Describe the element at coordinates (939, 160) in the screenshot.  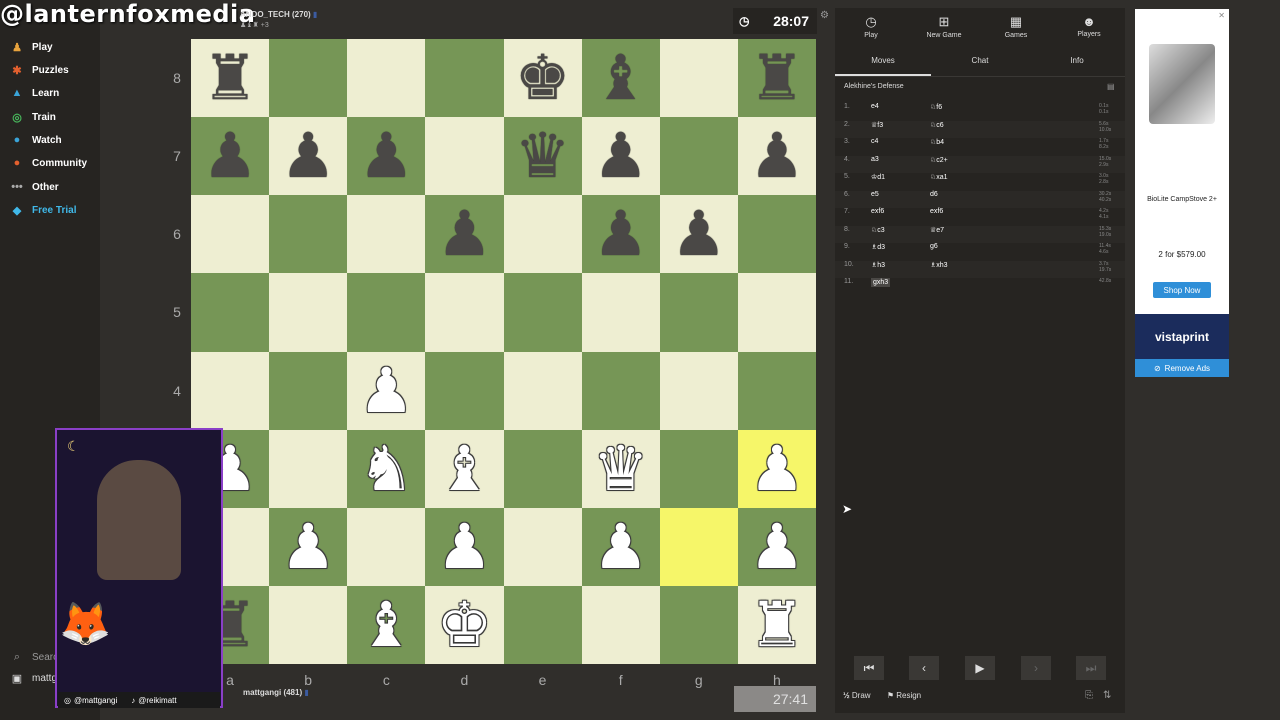
I see `black-move: ♘c2+` at that location.